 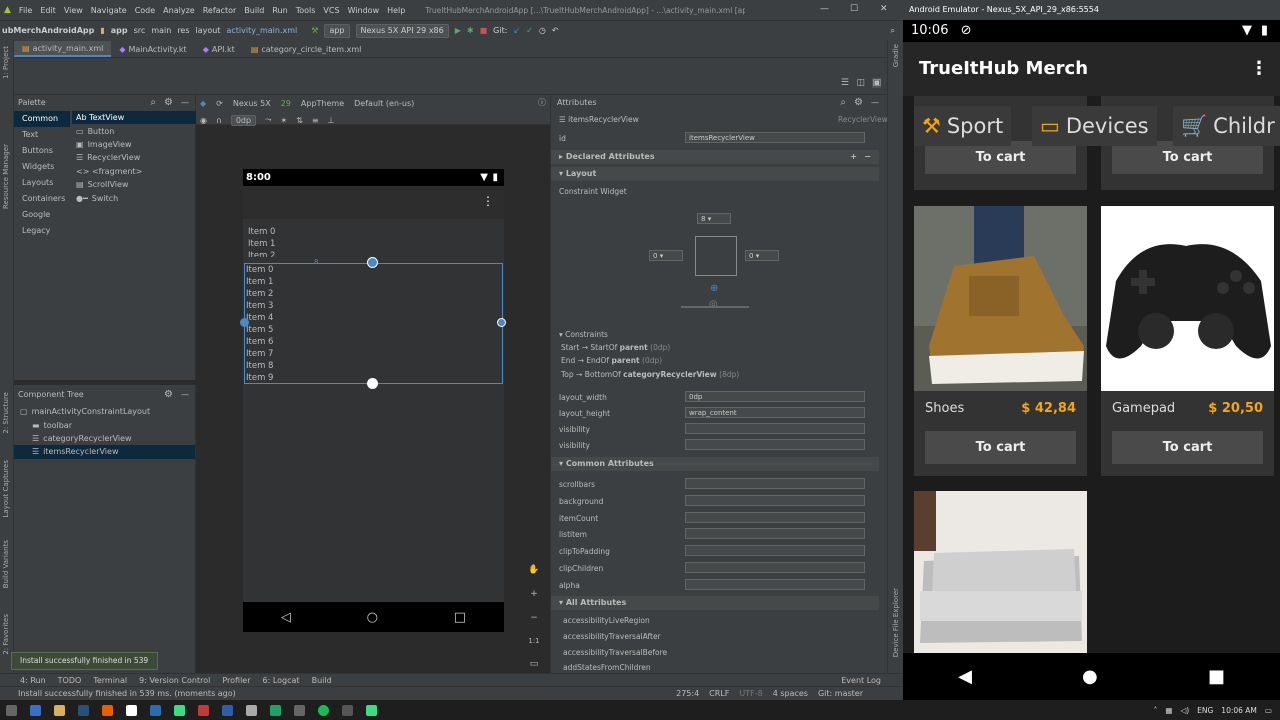 I want to click on favorites-tab: 2: Favorites, so click(x=6, y=634).